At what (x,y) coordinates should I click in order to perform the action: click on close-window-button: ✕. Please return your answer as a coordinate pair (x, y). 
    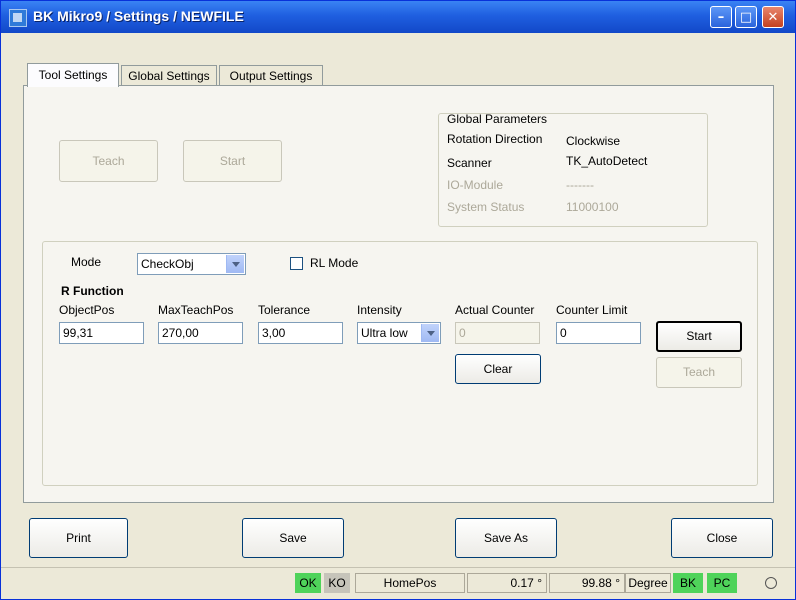
    Looking at the image, I should click on (773, 17).